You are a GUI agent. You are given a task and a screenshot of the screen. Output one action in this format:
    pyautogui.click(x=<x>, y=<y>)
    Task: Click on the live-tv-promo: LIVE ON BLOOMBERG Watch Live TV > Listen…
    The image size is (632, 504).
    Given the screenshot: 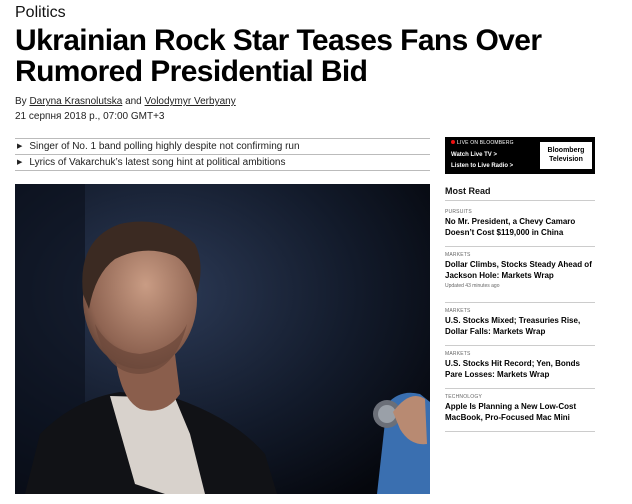 What is the action you would take?
    pyautogui.click(x=520, y=155)
    